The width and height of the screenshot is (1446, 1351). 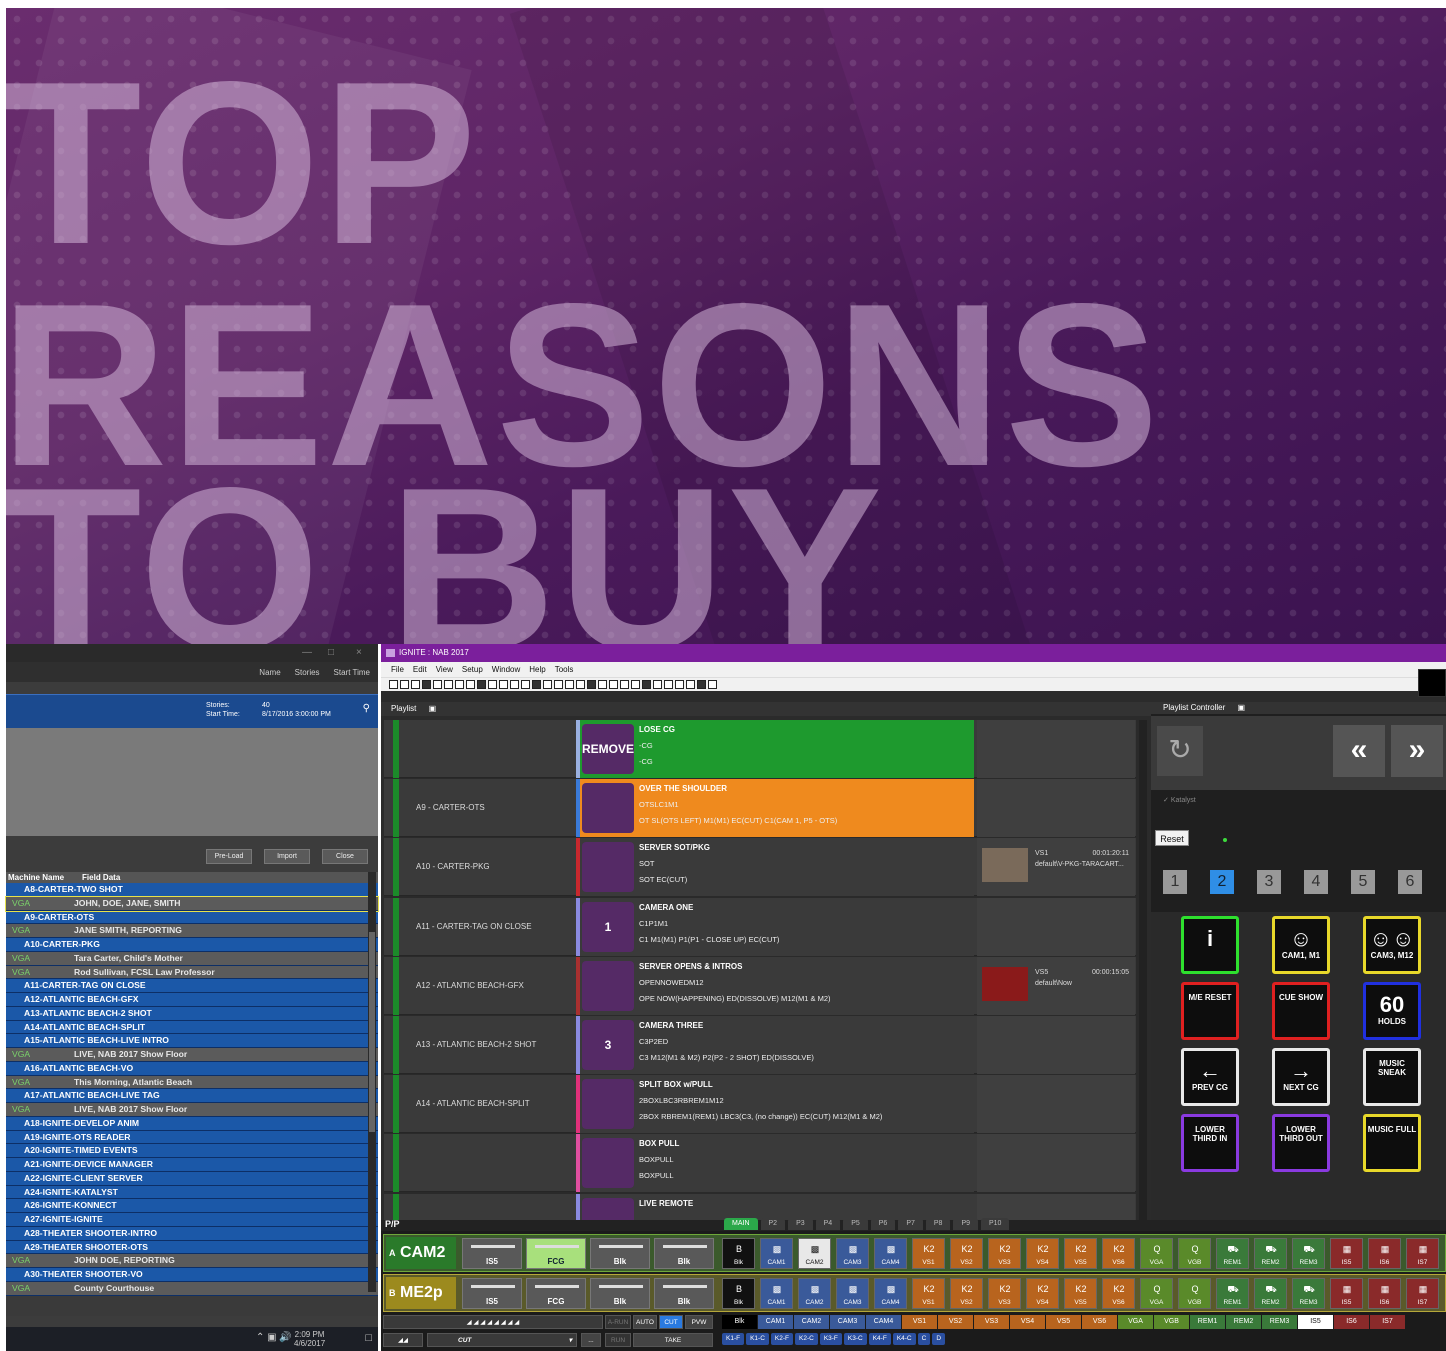 I want to click on preview-source-vs3: VS3, so click(x=991, y=1322).